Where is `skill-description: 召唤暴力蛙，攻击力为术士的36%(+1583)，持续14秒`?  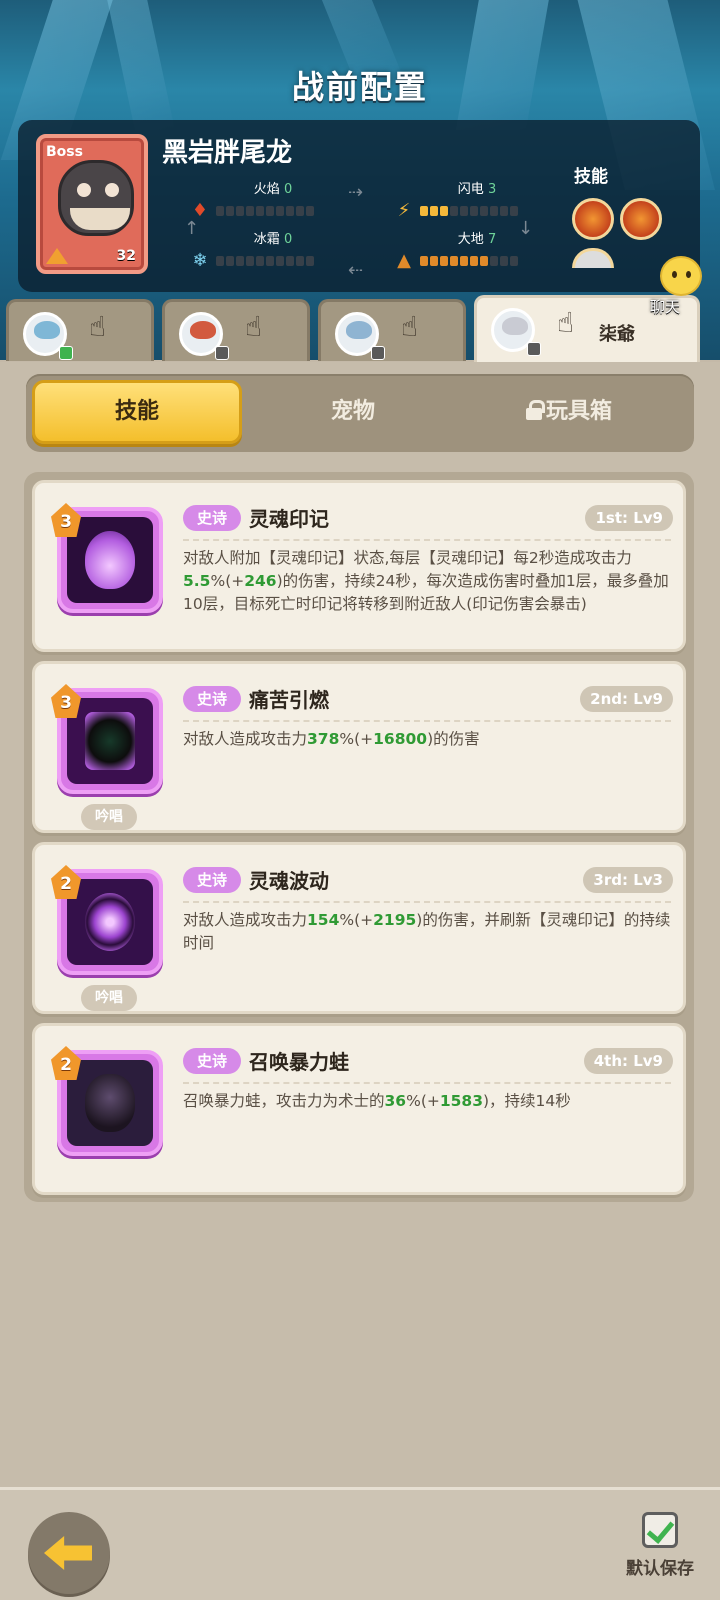 skill-description: 召唤暴力蛙，攻击力为术士的36%(+1583)，持续14秒 is located at coordinates (377, 1101).